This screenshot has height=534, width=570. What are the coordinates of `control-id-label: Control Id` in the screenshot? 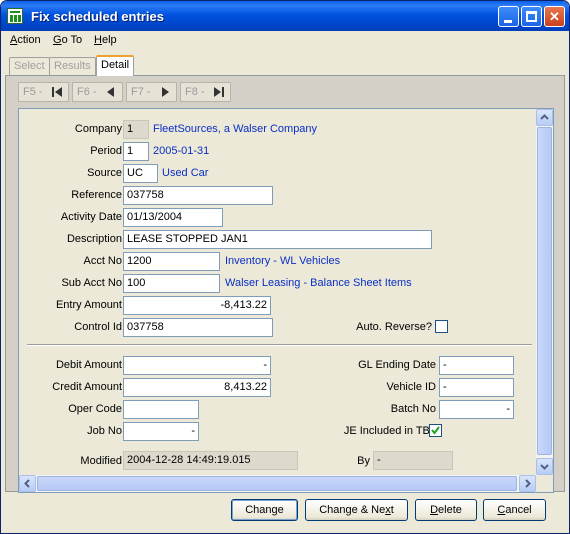 It's located at (98, 327).